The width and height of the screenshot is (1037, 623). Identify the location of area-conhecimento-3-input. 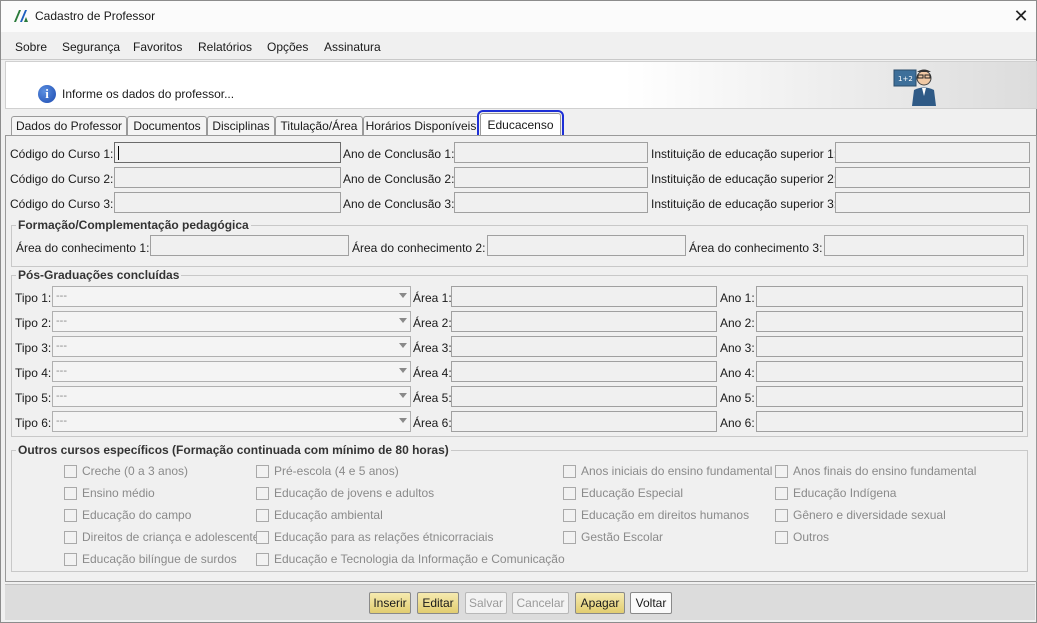
(924, 245).